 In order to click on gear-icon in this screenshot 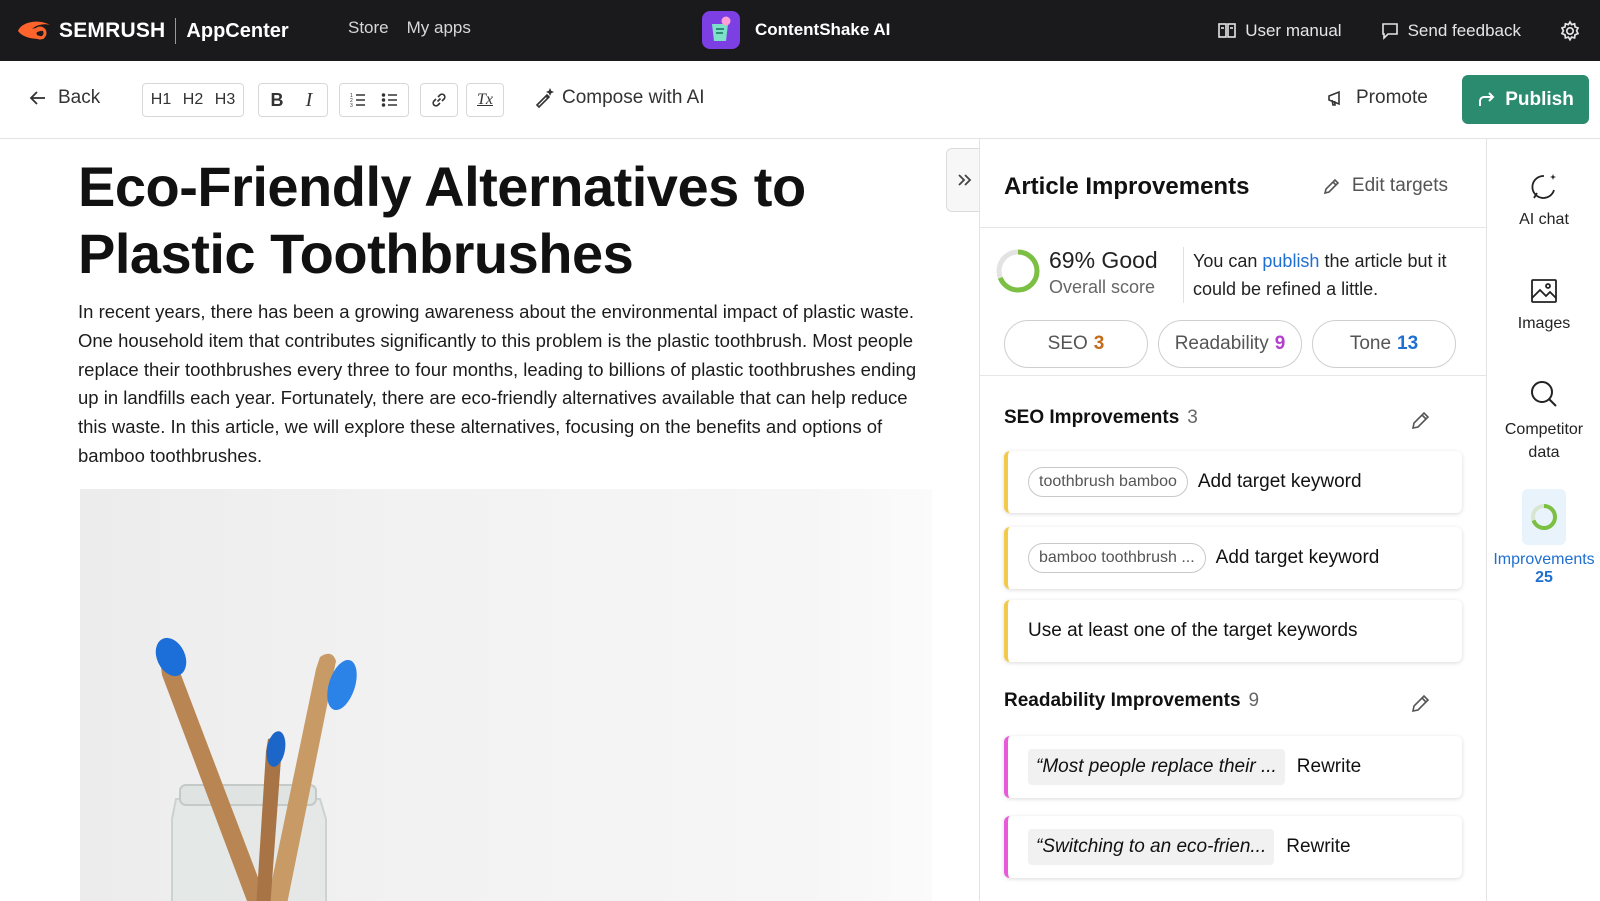, I will do `click(1570, 30)`.